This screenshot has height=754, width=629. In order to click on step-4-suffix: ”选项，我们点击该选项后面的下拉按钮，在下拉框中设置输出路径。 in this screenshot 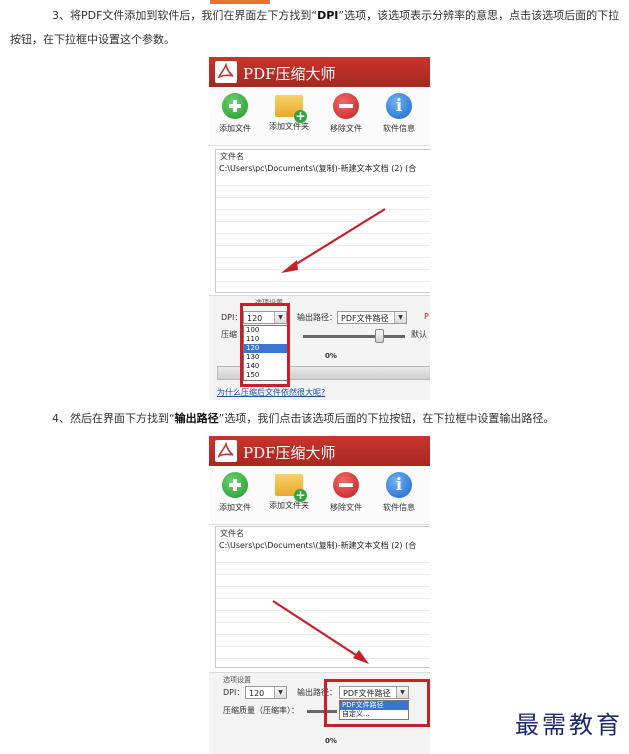, I will do `click(386, 418)`.